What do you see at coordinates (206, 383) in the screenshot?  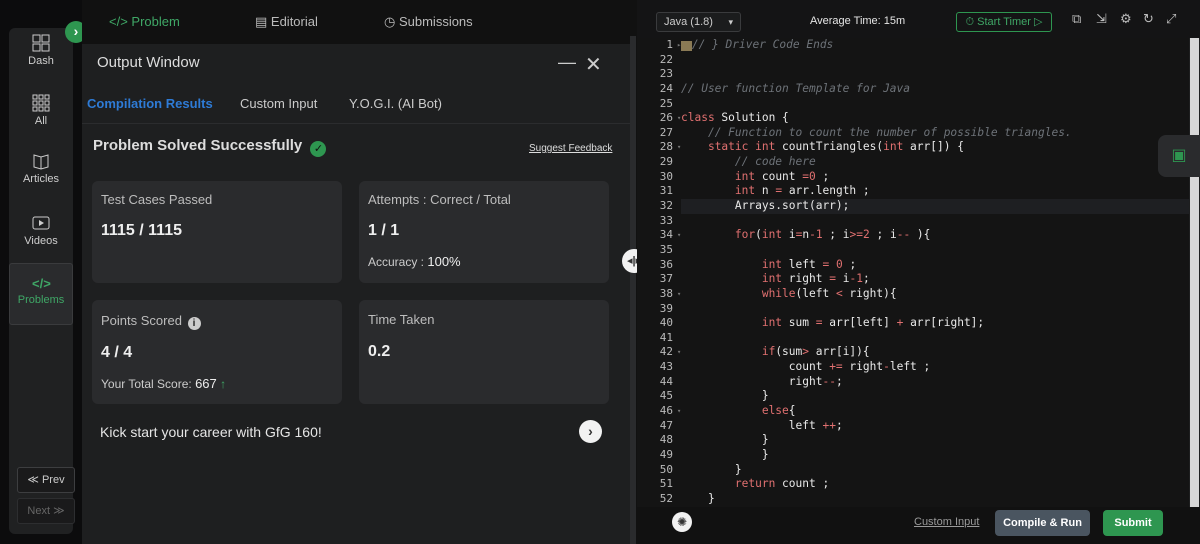 I see `total-score-value: 667` at bounding box center [206, 383].